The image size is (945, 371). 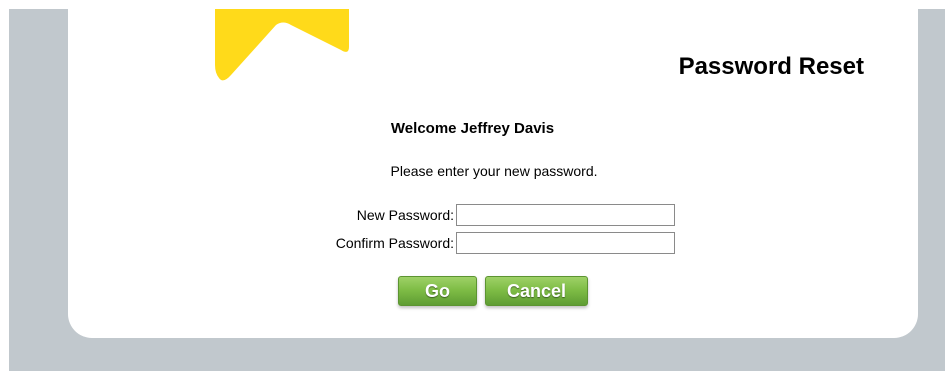 I want to click on welcome-message: Welcome Jeffrey Davis, so click(x=472, y=128).